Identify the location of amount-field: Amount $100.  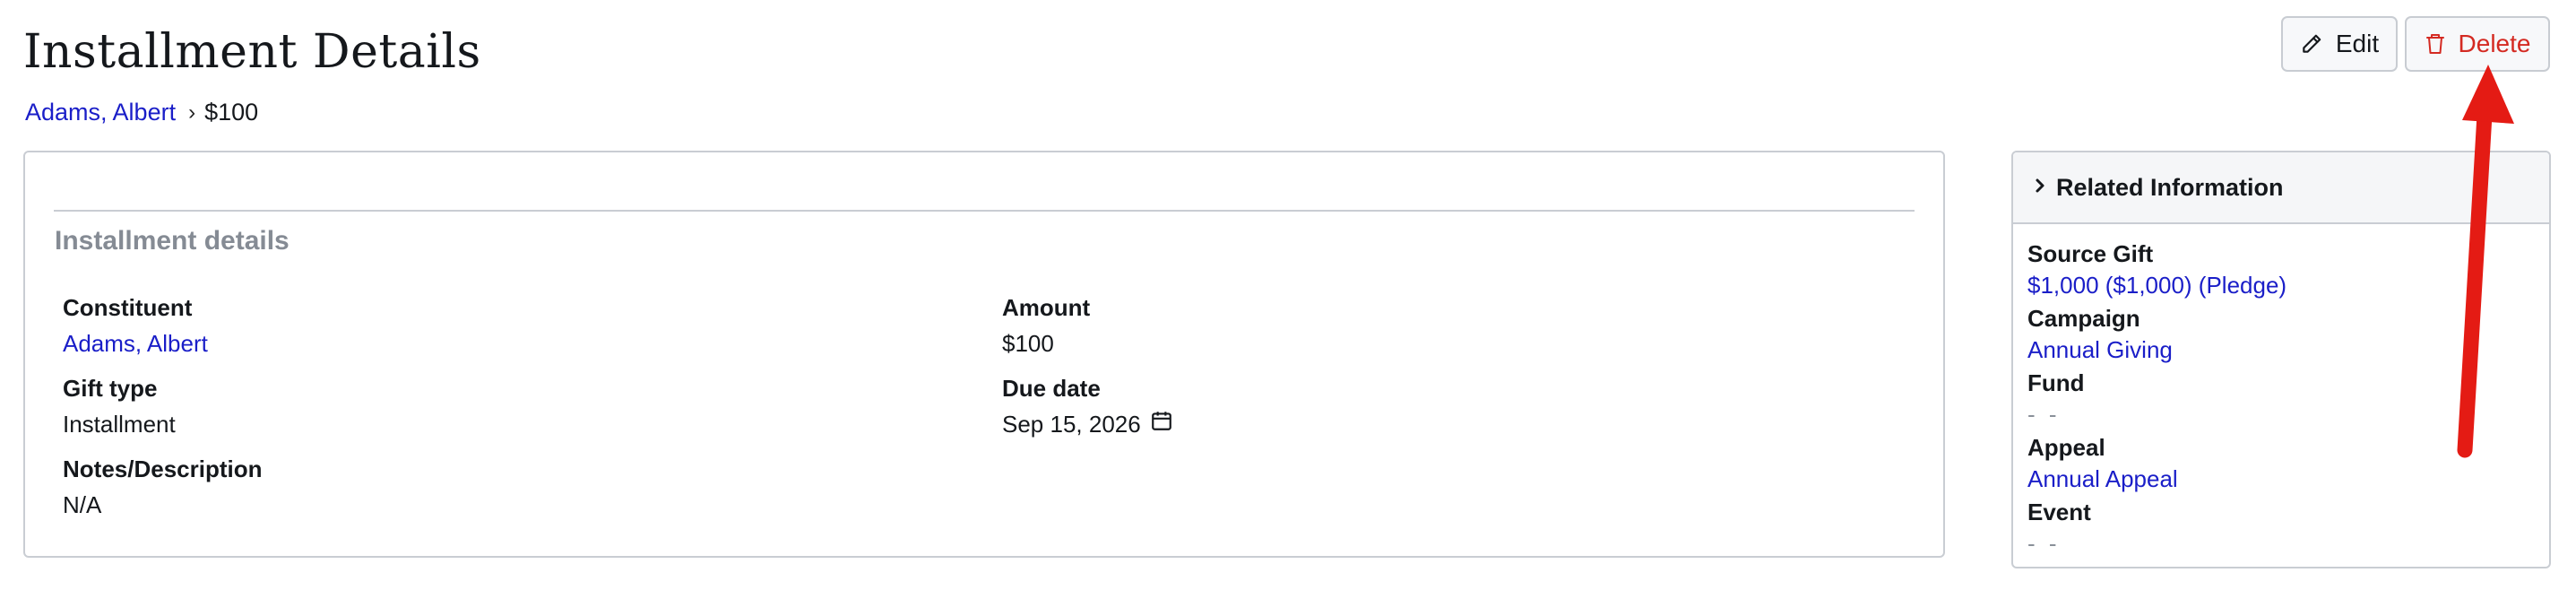
(1046, 325).